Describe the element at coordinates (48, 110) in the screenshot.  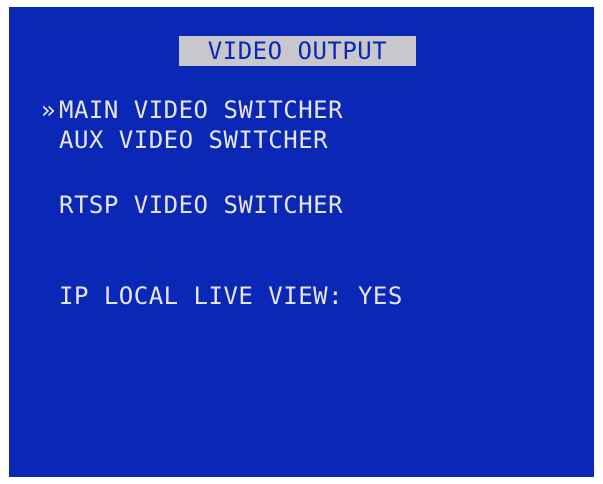
I see `selection-cursor-icon: »` at that location.